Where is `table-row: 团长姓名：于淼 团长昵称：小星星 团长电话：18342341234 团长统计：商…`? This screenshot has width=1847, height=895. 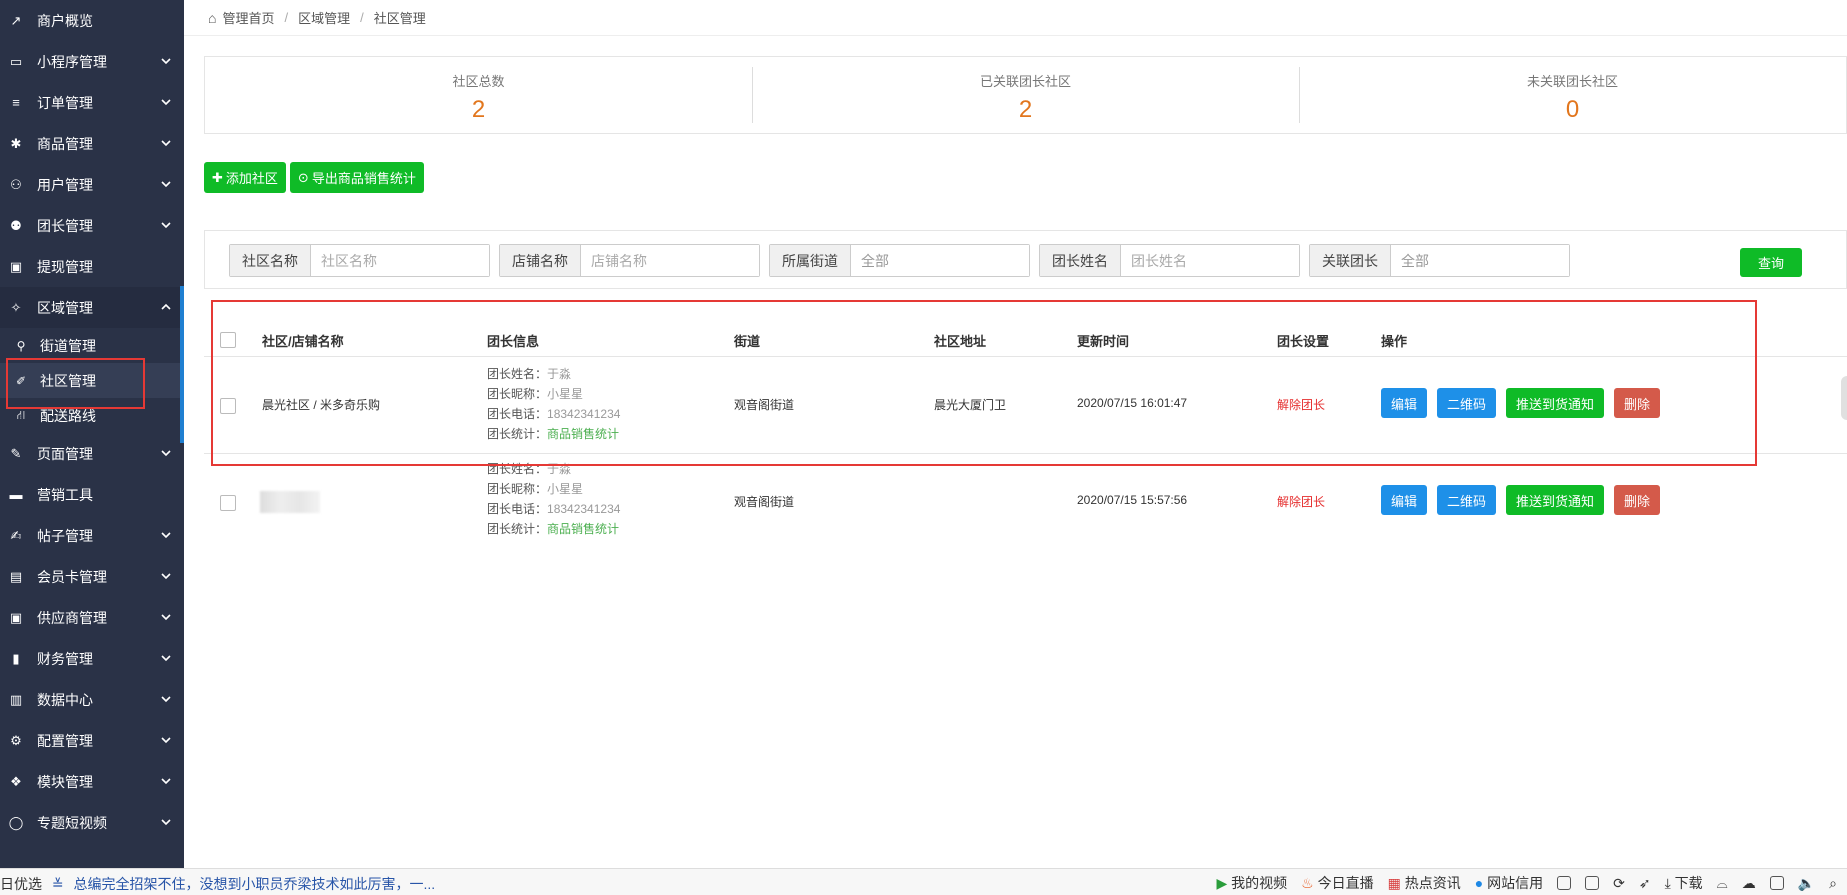 table-row: 团长姓名：于淼 团长昵称：小星星 团长电话：18342341234 团长统计：商… is located at coordinates (1025, 503).